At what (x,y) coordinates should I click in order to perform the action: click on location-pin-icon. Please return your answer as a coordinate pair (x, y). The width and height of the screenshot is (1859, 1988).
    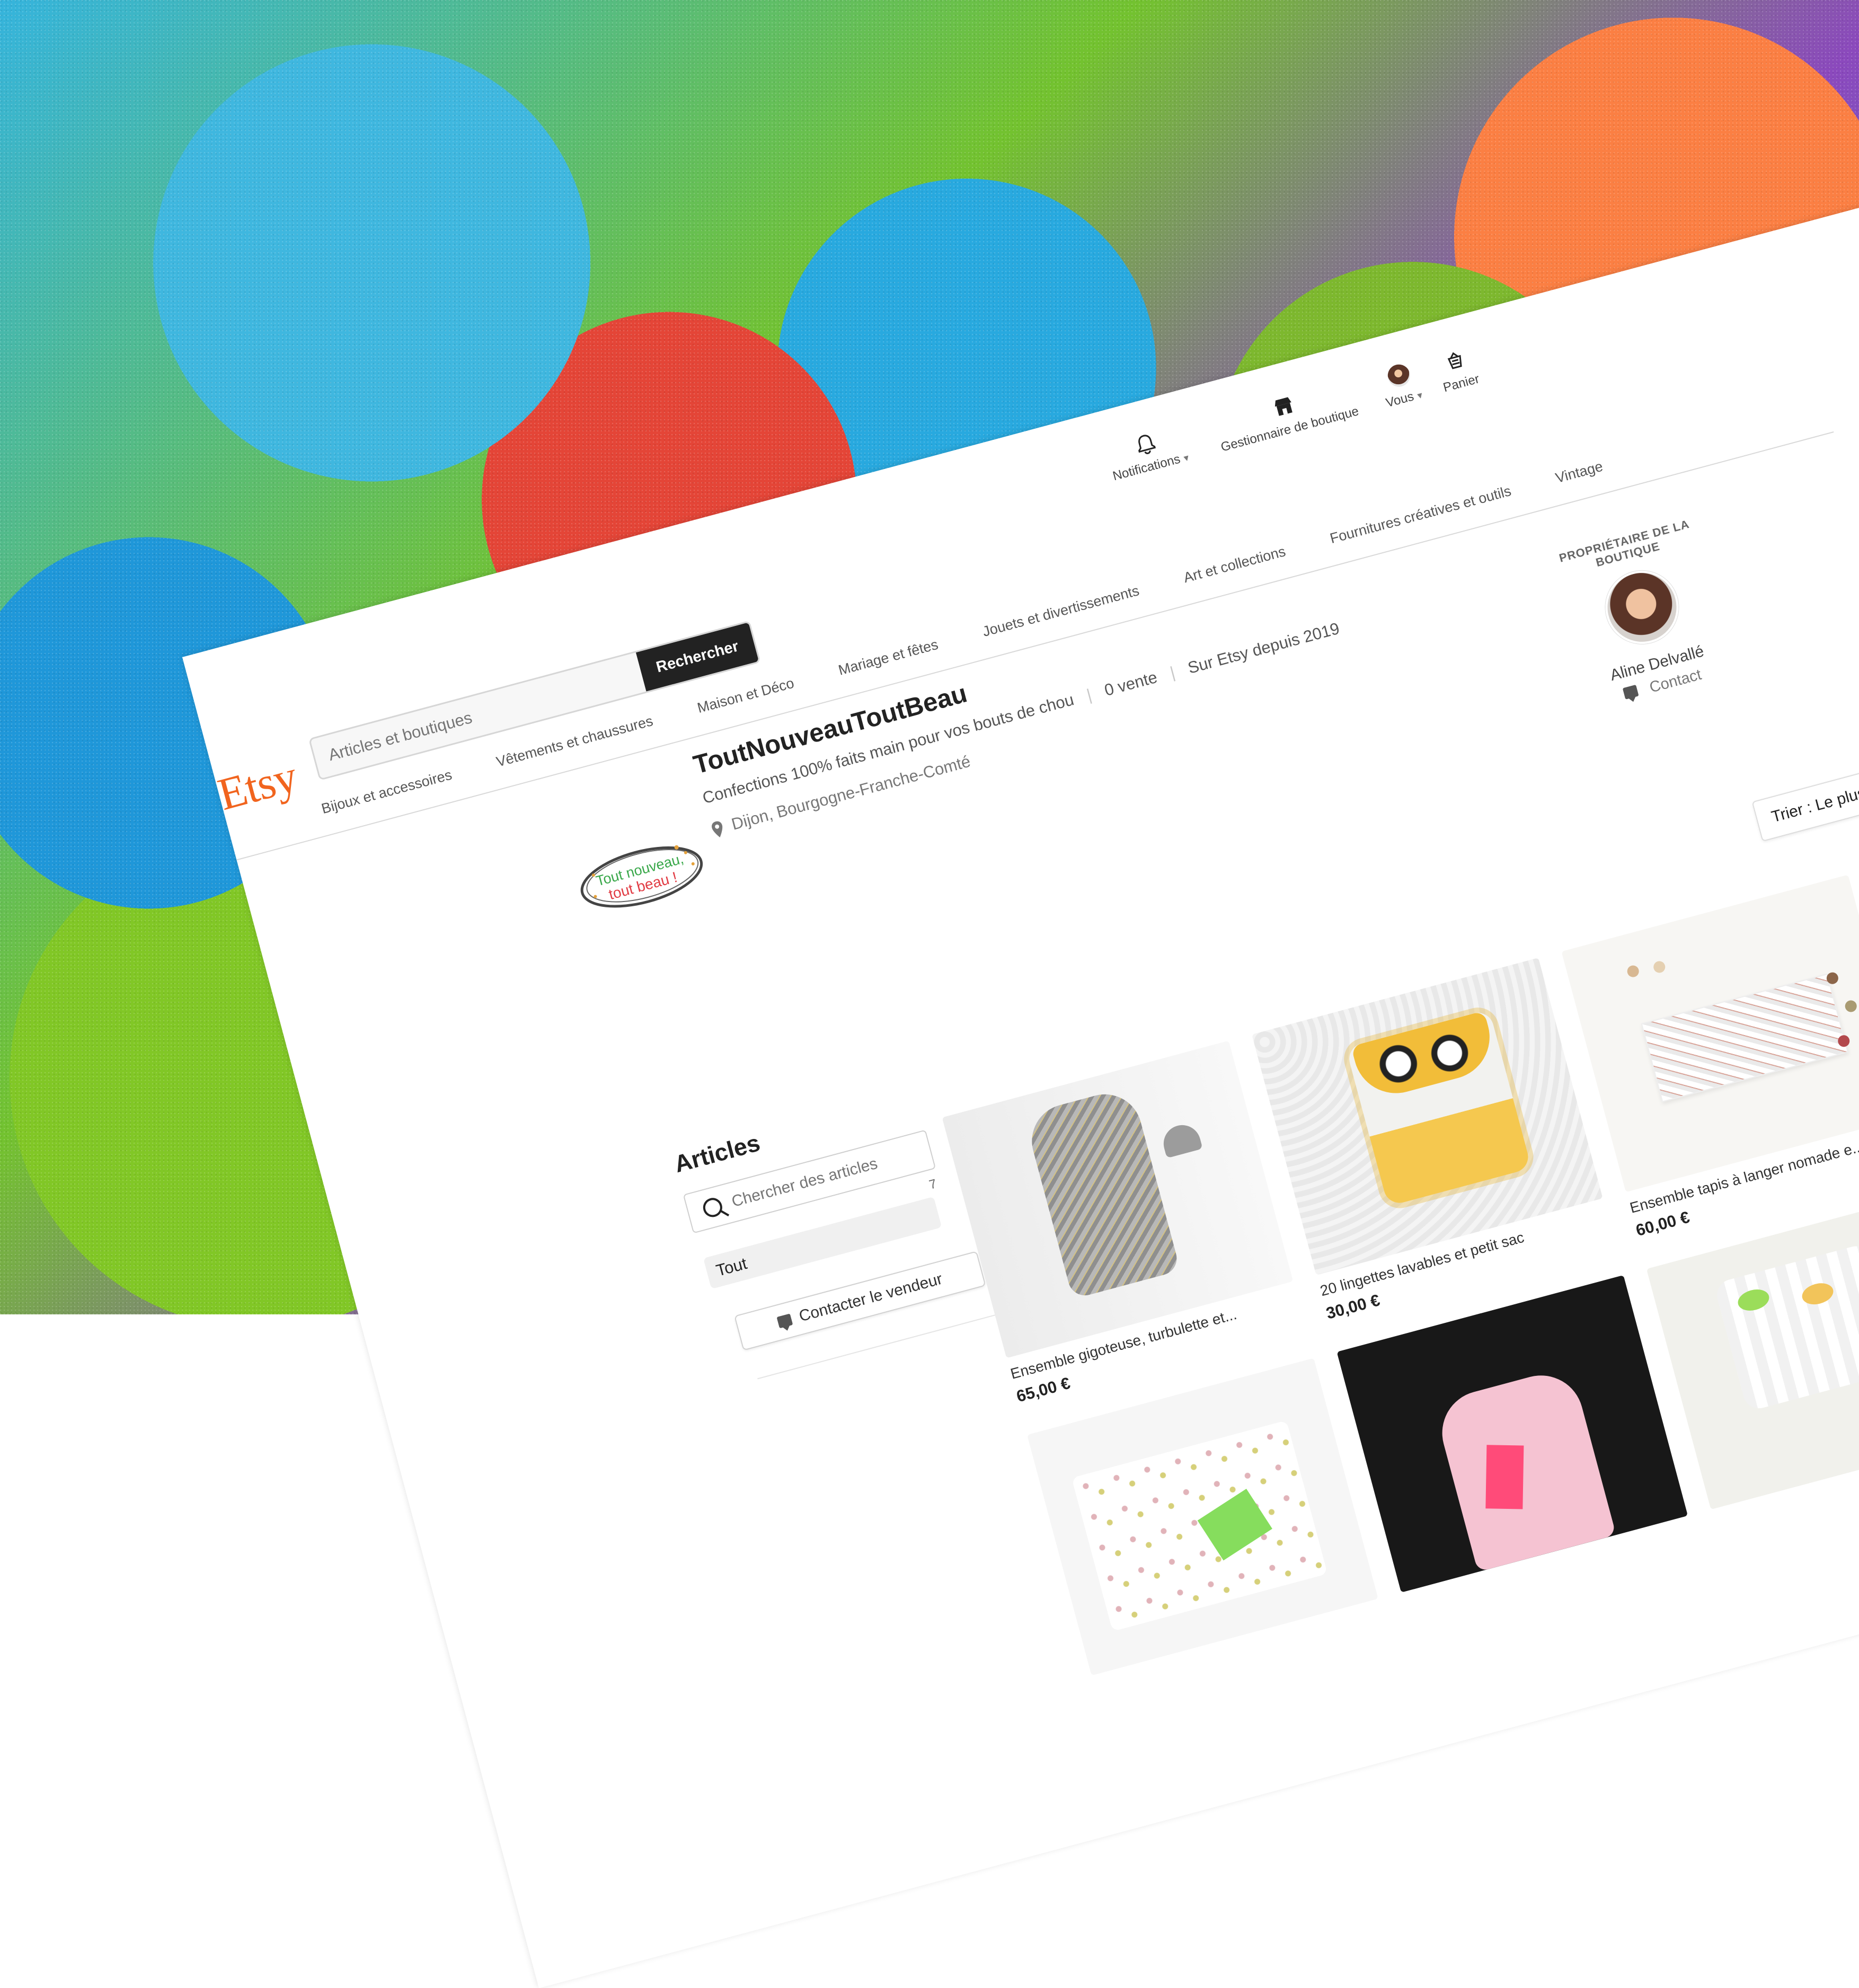
    Looking at the image, I should click on (717, 829).